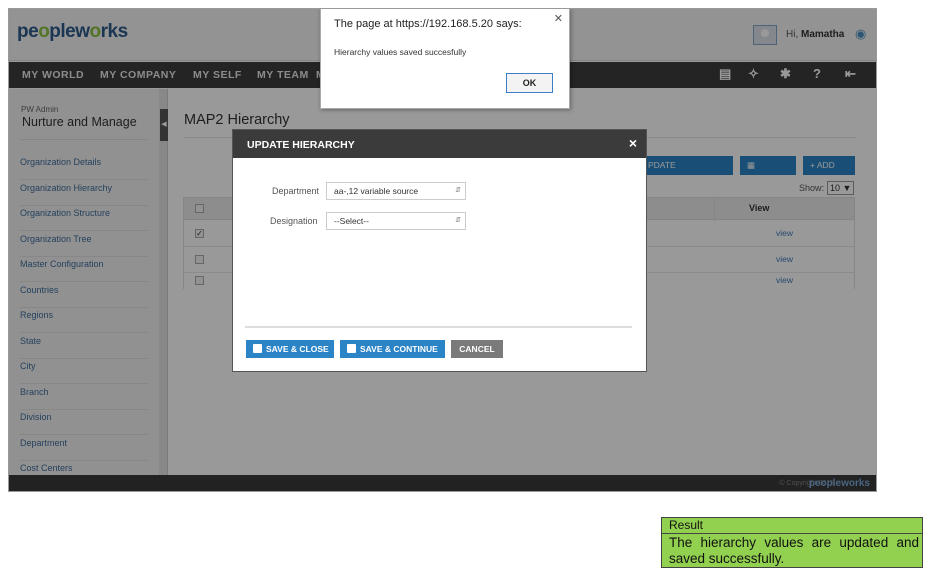  What do you see at coordinates (296, 191) in the screenshot?
I see `department-label: Department` at bounding box center [296, 191].